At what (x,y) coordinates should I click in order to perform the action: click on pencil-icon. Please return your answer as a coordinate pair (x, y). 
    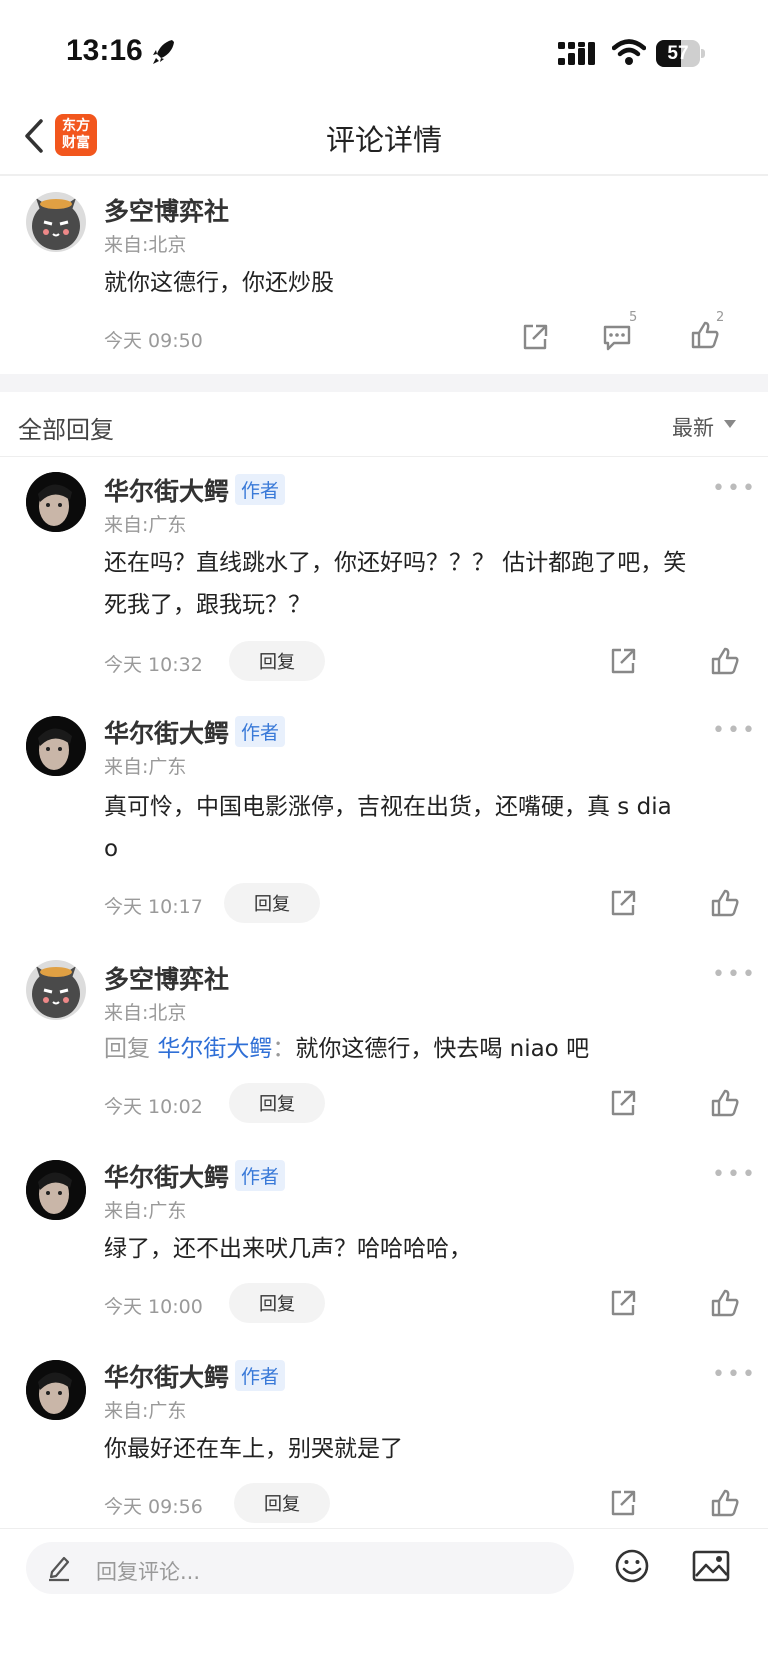
    Looking at the image, I should click on (59, 1569).